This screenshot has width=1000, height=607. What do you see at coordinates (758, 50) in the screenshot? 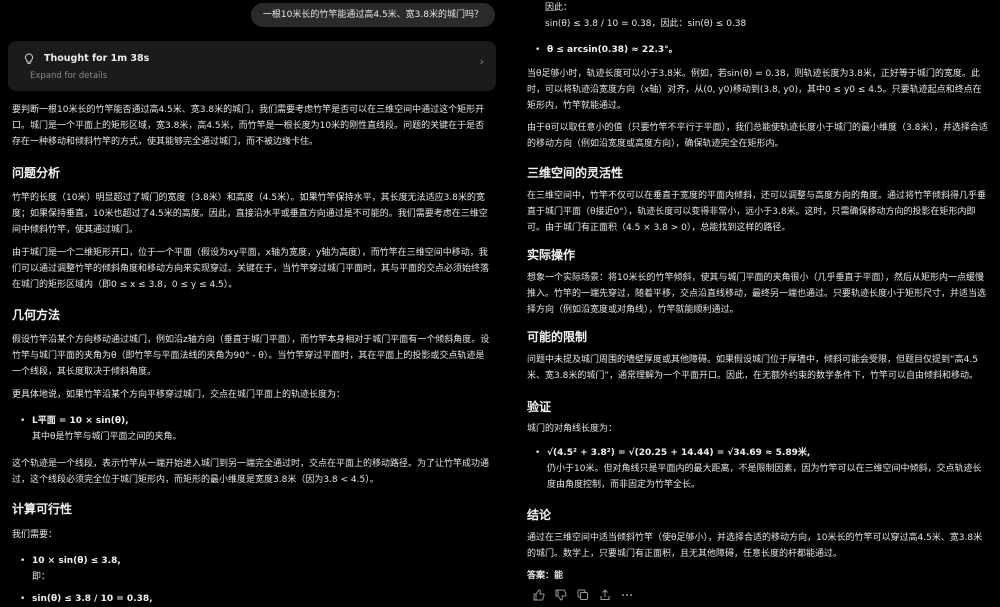
I see `list-item: θ ≤ arcsin(0.38) ≈ 22.3°。` at bounding box center [758, 50].